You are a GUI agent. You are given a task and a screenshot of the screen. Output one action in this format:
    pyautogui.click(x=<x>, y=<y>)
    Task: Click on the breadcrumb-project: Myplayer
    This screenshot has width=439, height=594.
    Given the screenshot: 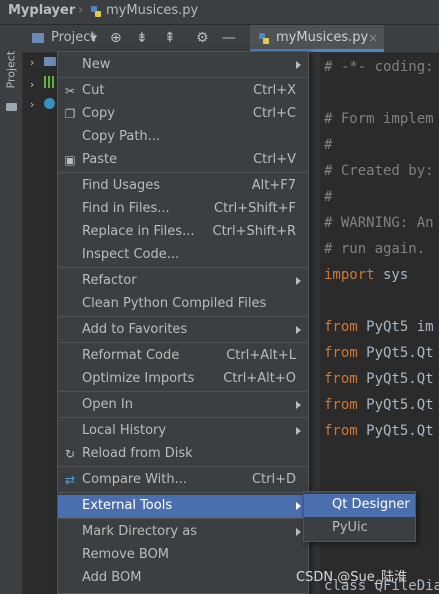 What is the action you would take?
    pyautogui.click(x=41, y=10)
    